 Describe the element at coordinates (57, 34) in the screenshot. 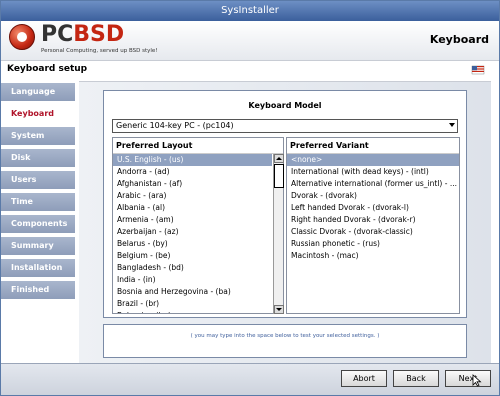

I see `logo-text-pc: PC` at that location.